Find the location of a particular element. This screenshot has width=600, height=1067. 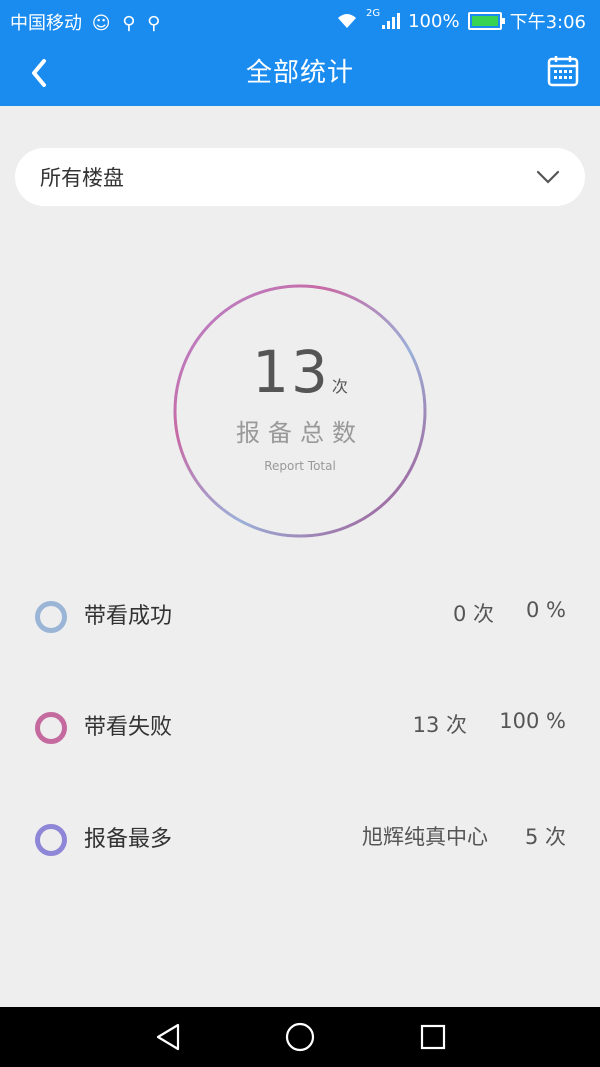

stat-percent: 0 % is located at coordinates (546, 610).